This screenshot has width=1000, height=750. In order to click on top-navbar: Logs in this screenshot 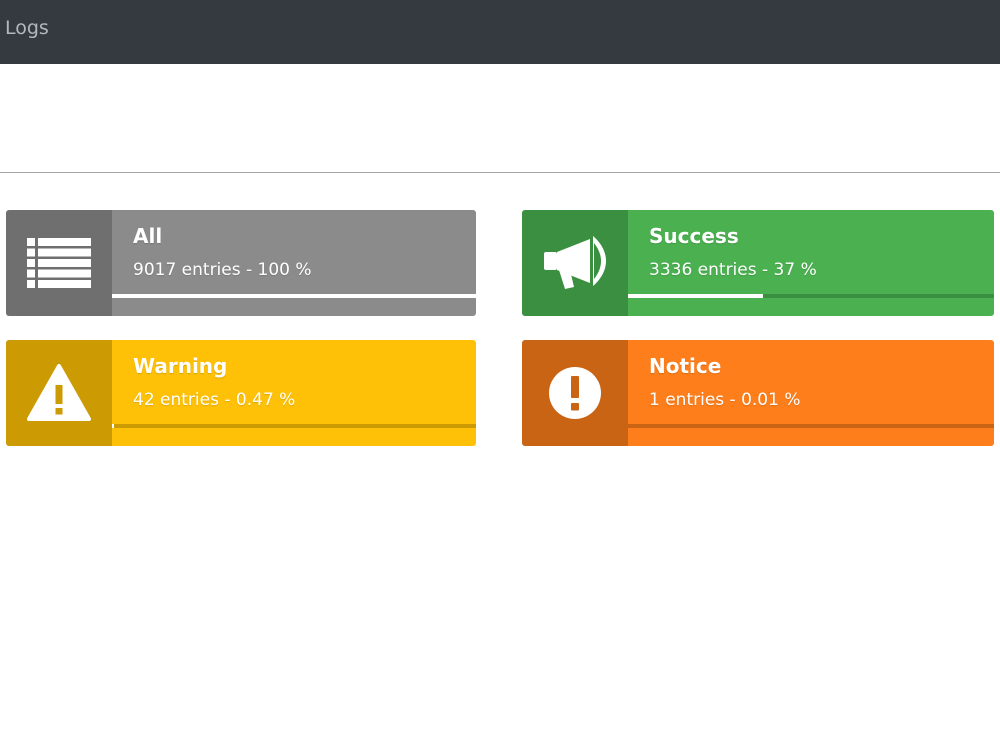, I will do `click(500, 32)`.